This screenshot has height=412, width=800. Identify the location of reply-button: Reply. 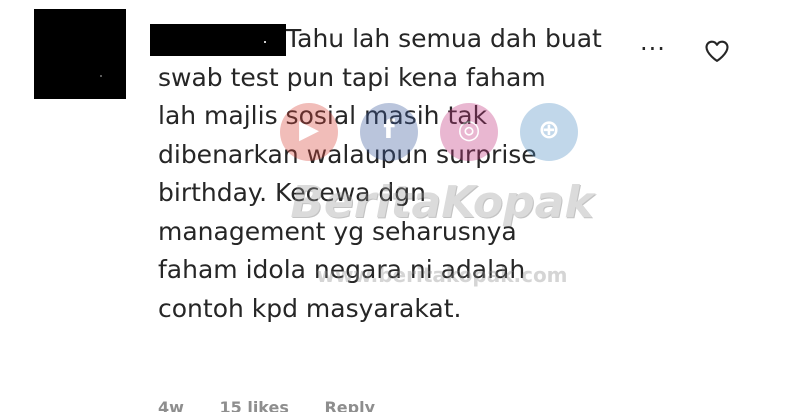
(349, 405).